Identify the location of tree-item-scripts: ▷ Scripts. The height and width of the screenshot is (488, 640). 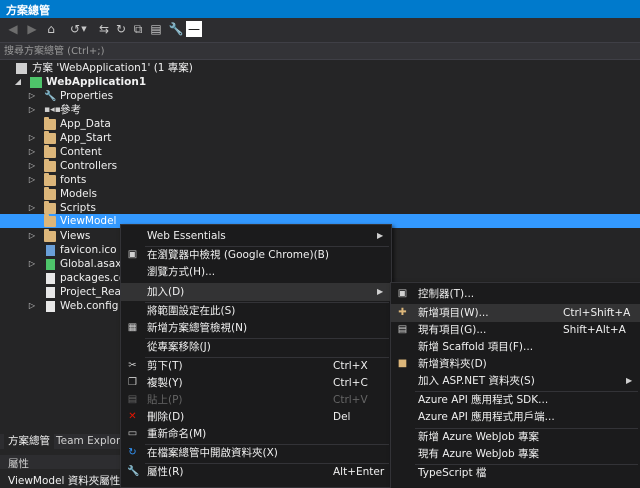
(320, 208).